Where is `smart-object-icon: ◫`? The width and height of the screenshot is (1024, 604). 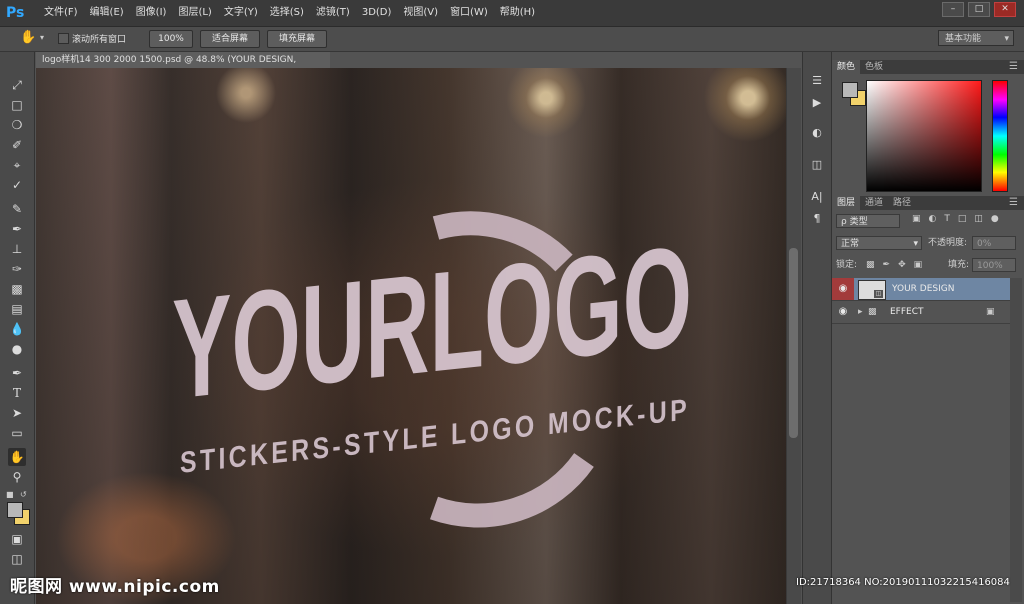
smart-object-icon: ◫ is located at coordinates (878, 294).